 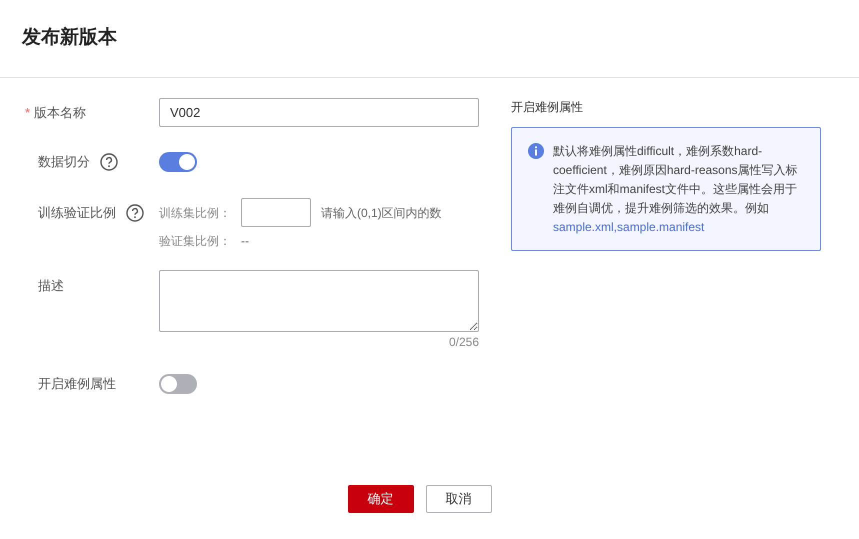 I want to click on confirm-button: 确定, so click(x=381, y=499).